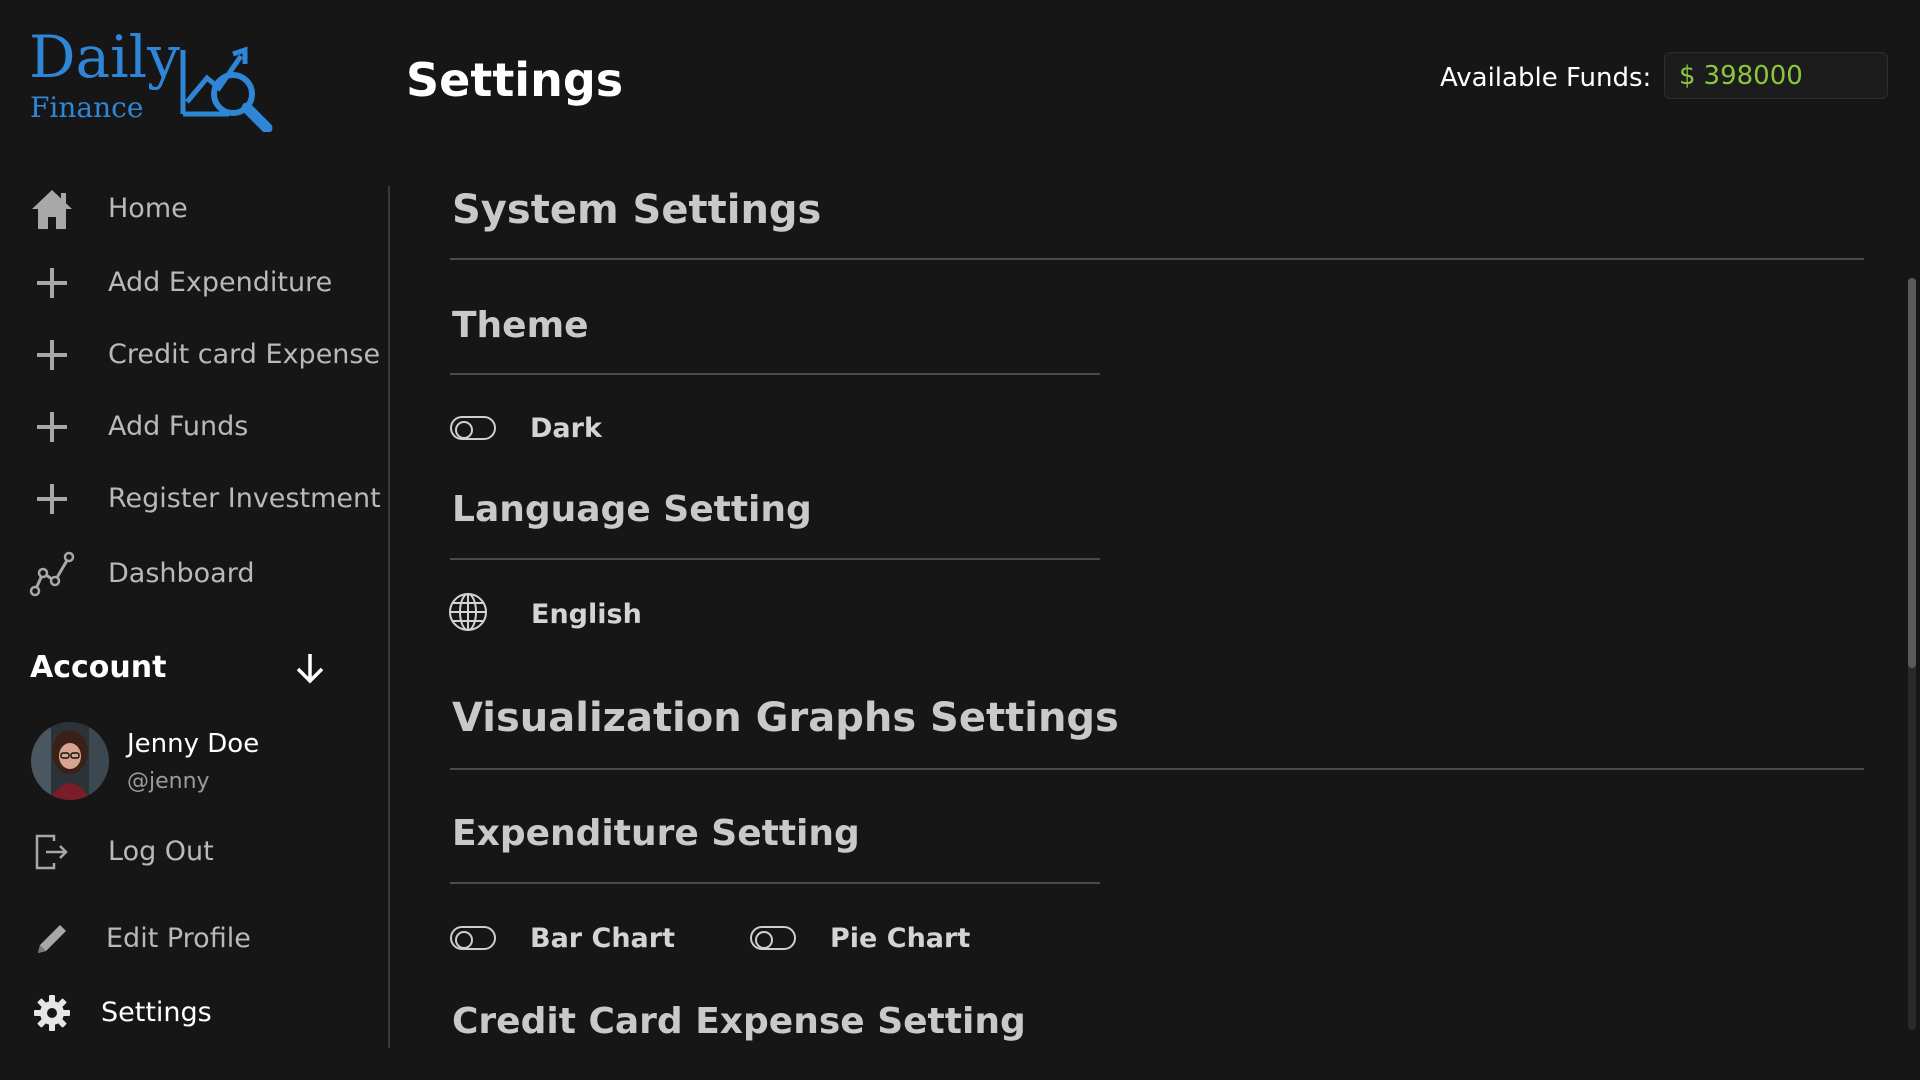  What do you see at coordinates (473, 428) in the screenshot?
I see `dark-theme-toggle` at bounding box center [473, 428].